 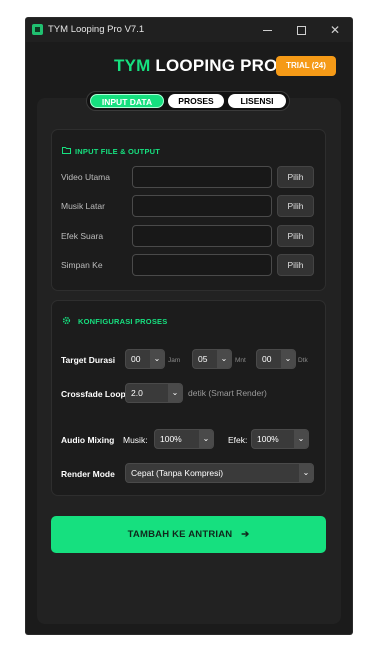 I want to click on musik-volume-value: 100%, so click(x=171, y=439).